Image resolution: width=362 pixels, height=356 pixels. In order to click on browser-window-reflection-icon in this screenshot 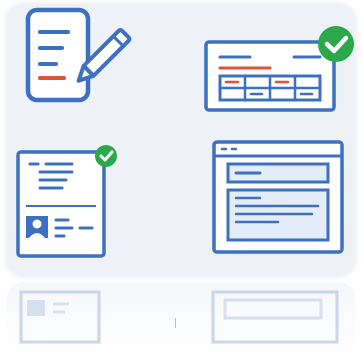, I will do `click(275, 317)`.